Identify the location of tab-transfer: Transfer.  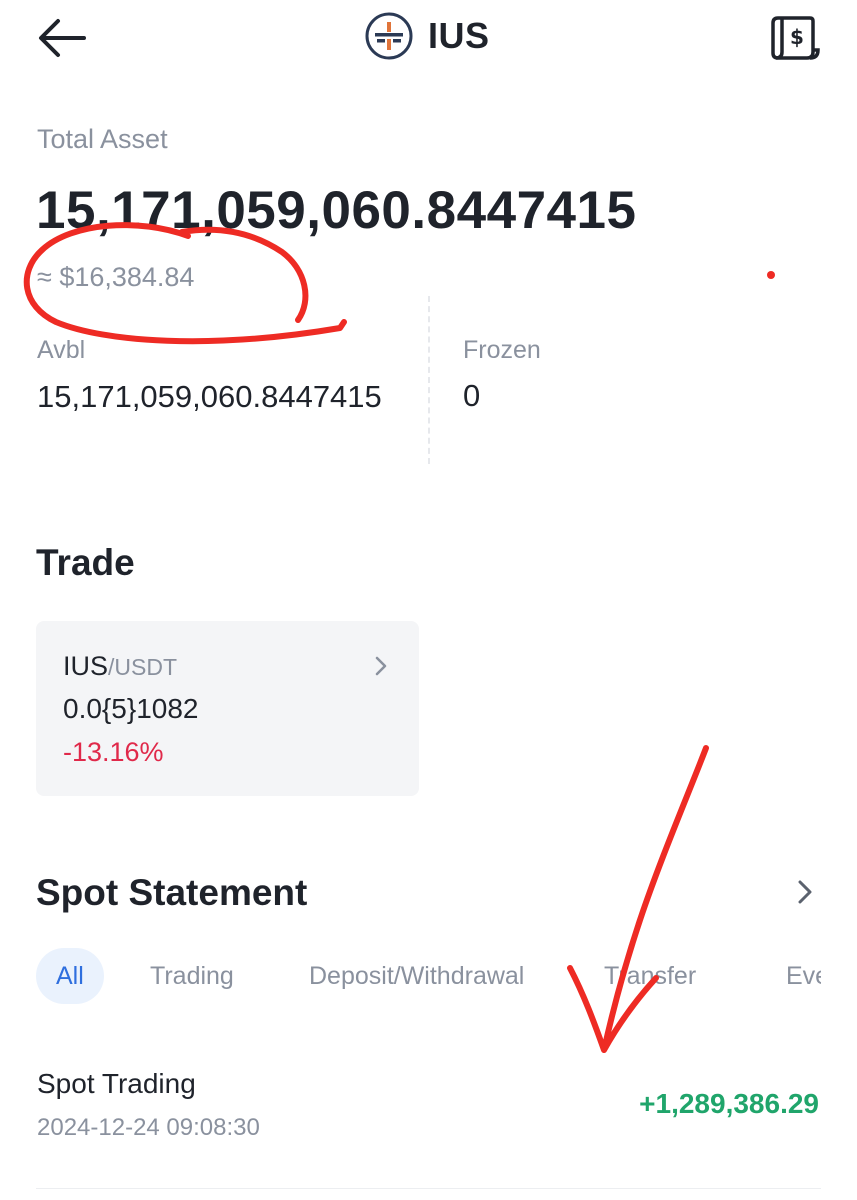
(650, 976).